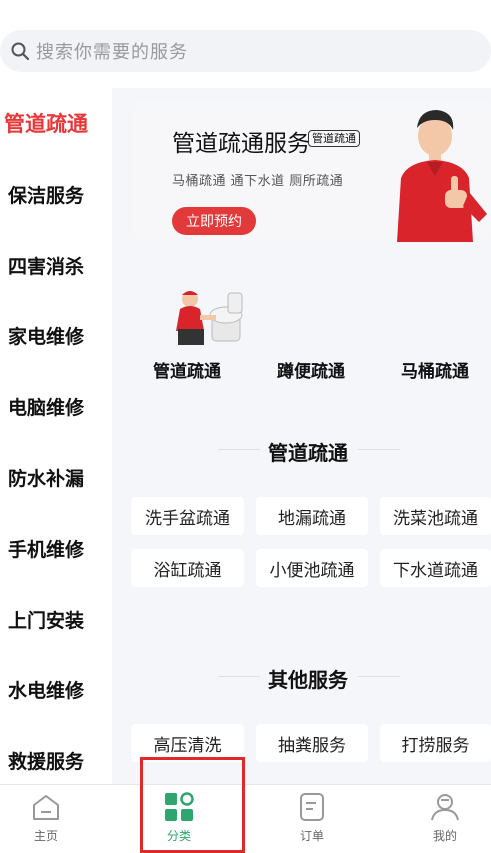  I want to click on service-person-image, so click(442, 176).